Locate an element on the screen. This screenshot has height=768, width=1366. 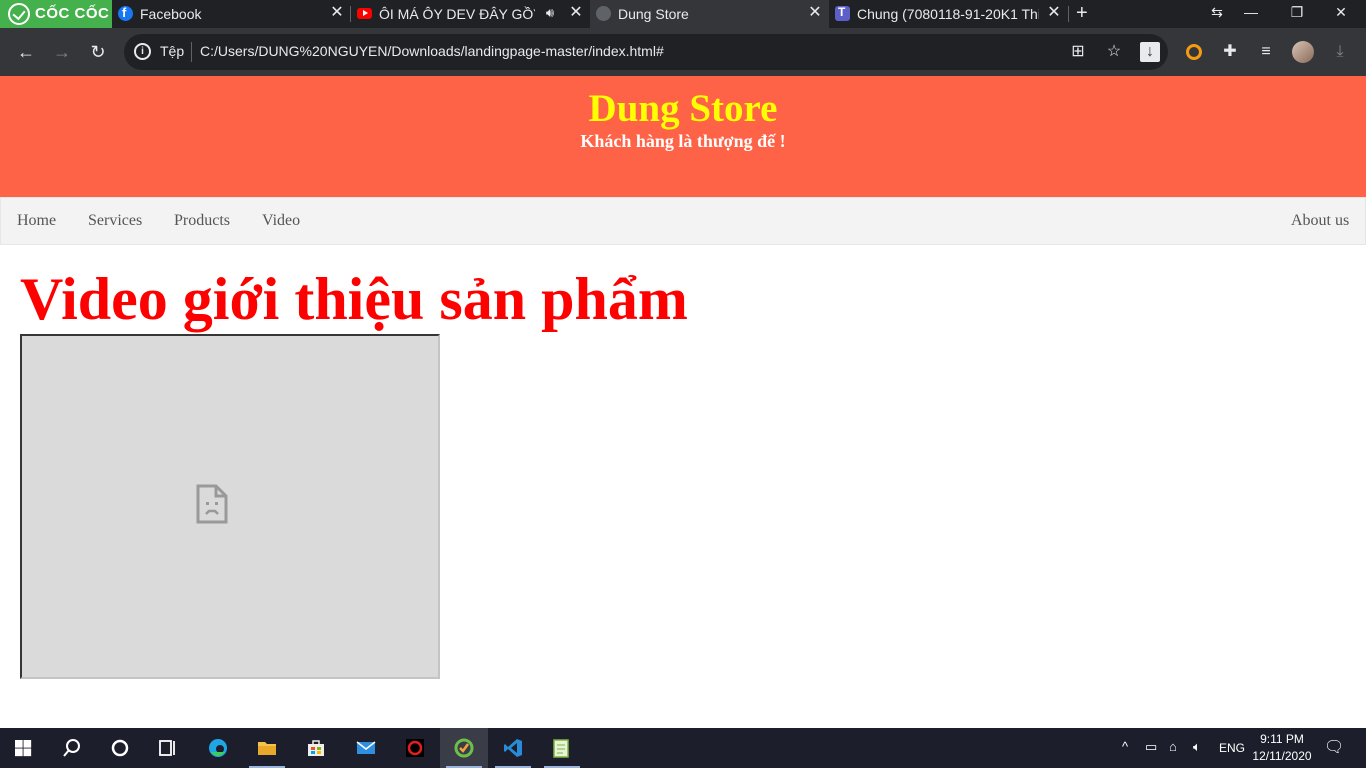
address-divider is located at coordinates (191, 52).